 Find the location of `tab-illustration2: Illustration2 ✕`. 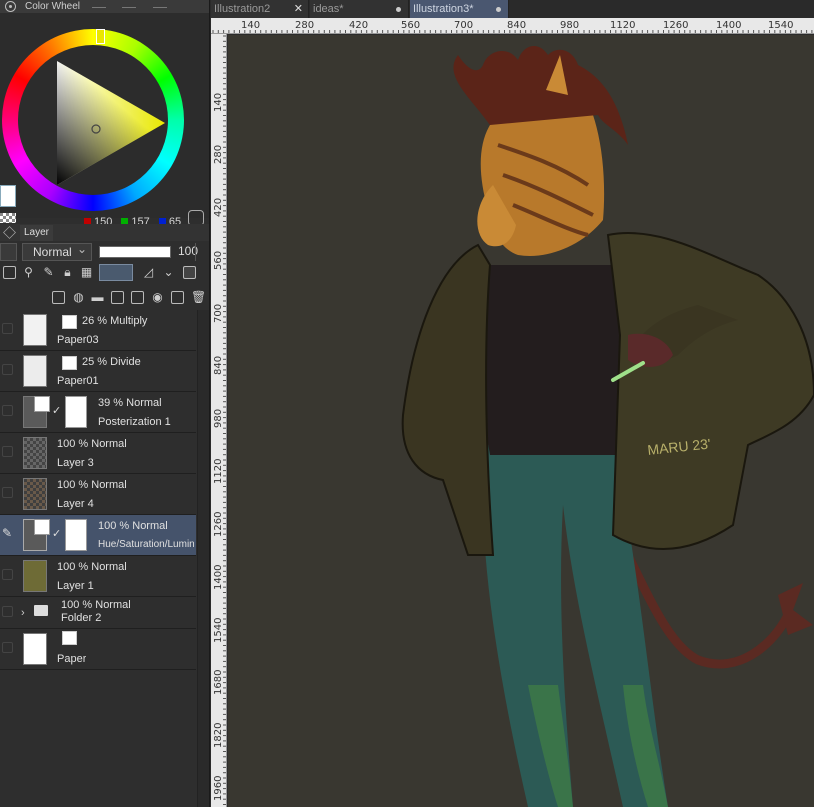

tab-illustration2: Illustration2 ✕ is located at coordinates (260, 9).